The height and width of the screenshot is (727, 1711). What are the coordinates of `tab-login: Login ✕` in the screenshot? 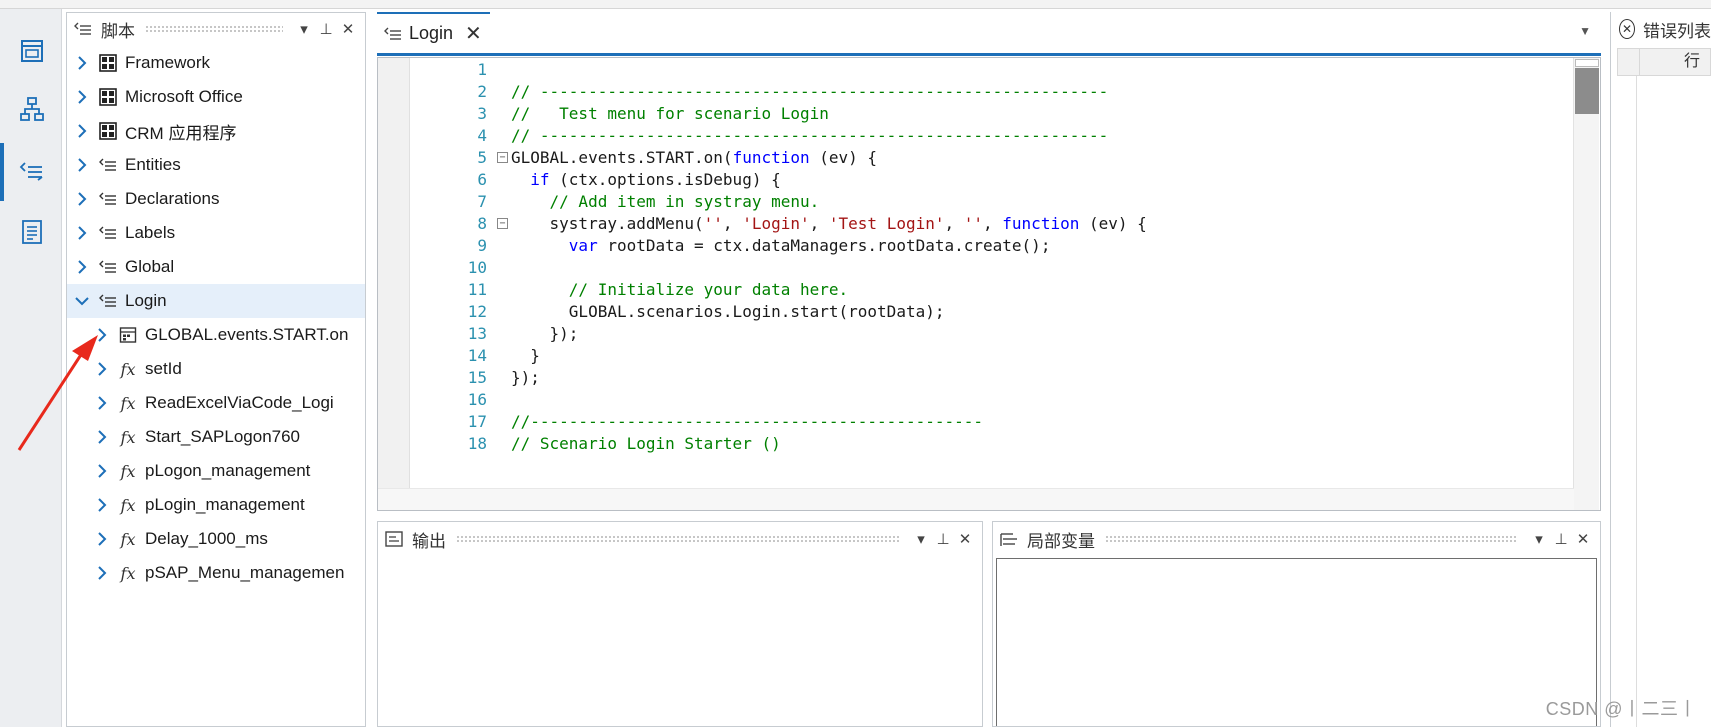 It's located at (433, 32).